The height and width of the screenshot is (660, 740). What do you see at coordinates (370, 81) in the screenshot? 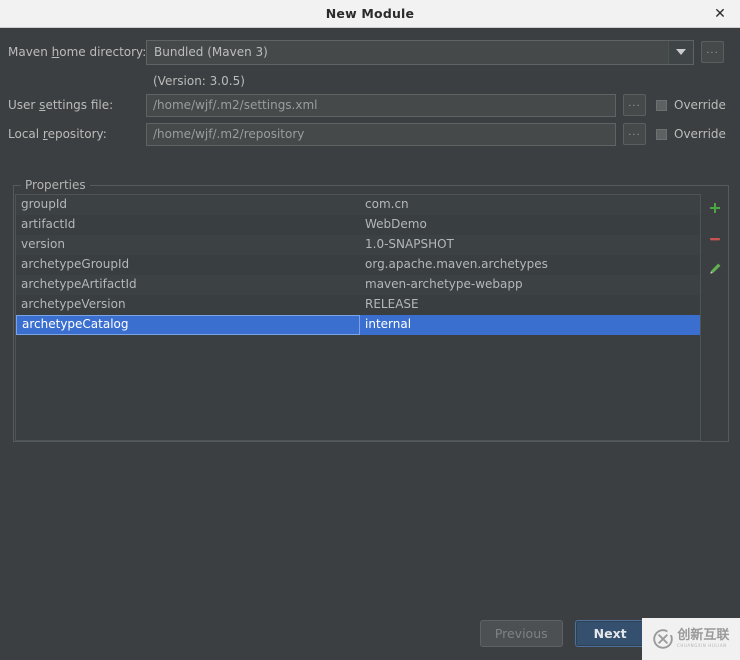
I see `maven-version-row: (Version: 3.0.5)` at bounding box center [370, 81].